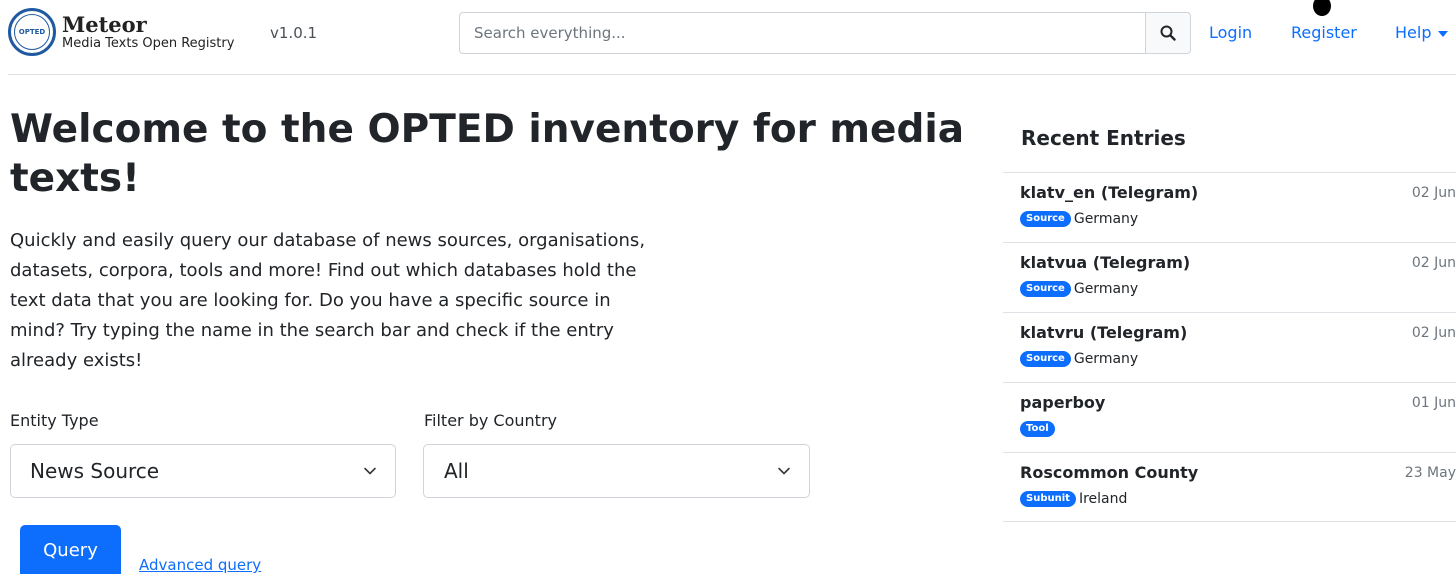 The width and height of the screenshot is (1456, 574). I want to click on country-filter-label: Filter by Country, so click(490, 420).